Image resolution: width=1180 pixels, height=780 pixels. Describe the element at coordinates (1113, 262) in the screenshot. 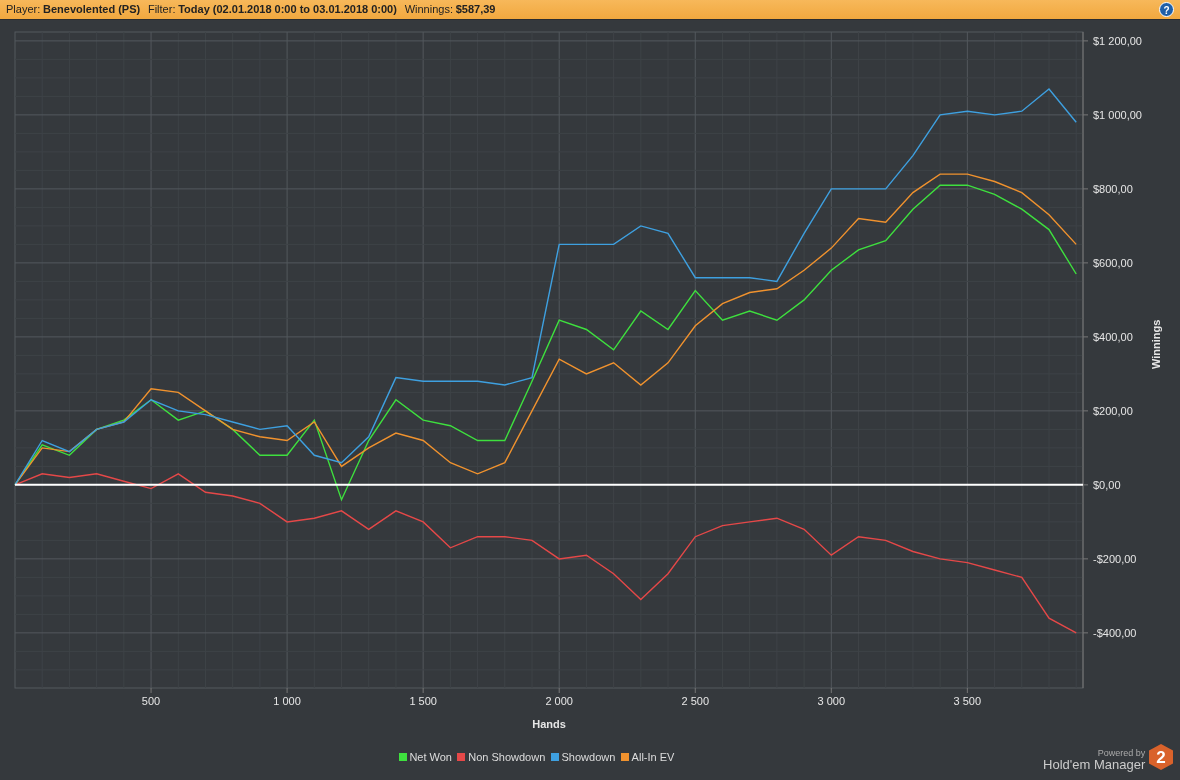

I see `axis-tick-label: $600,00` at that location.